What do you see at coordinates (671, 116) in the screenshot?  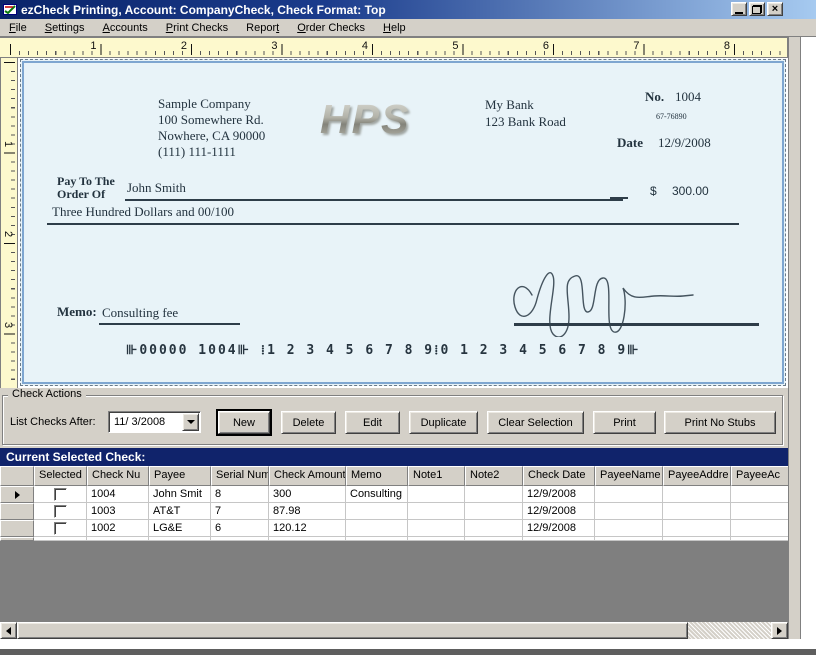 I see `bank-fraction: 67-76890` at bounding box center [671, 116].